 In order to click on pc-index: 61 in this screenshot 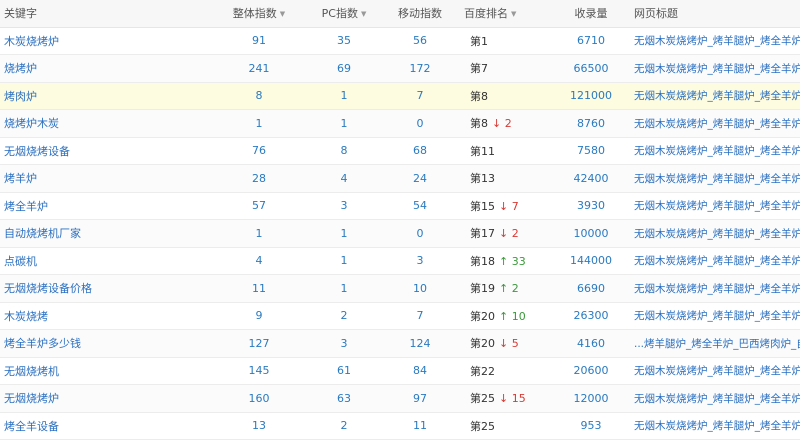, I will do `click(344, 371)`.